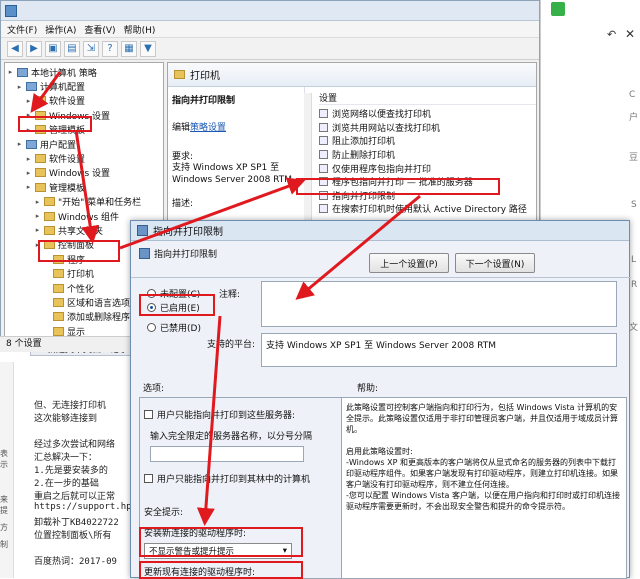 Image resolution: width=640 pixels, height=579 pixels. Describe the element at coordinates (205, 74) in the screenshot. I see `details-header-title: 打印机` at that location.